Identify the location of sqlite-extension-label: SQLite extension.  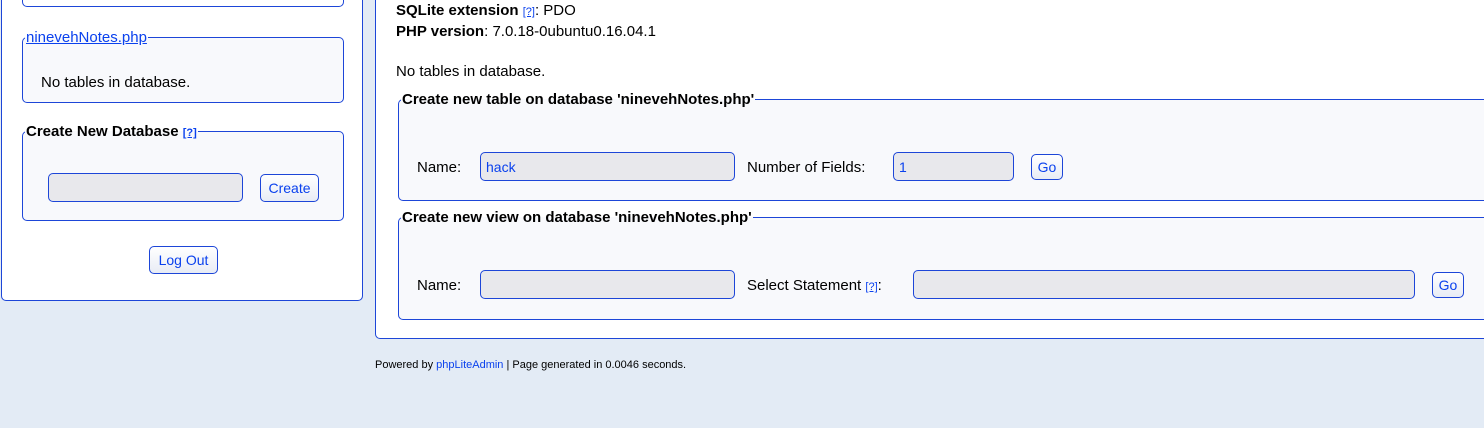
(457, 10).